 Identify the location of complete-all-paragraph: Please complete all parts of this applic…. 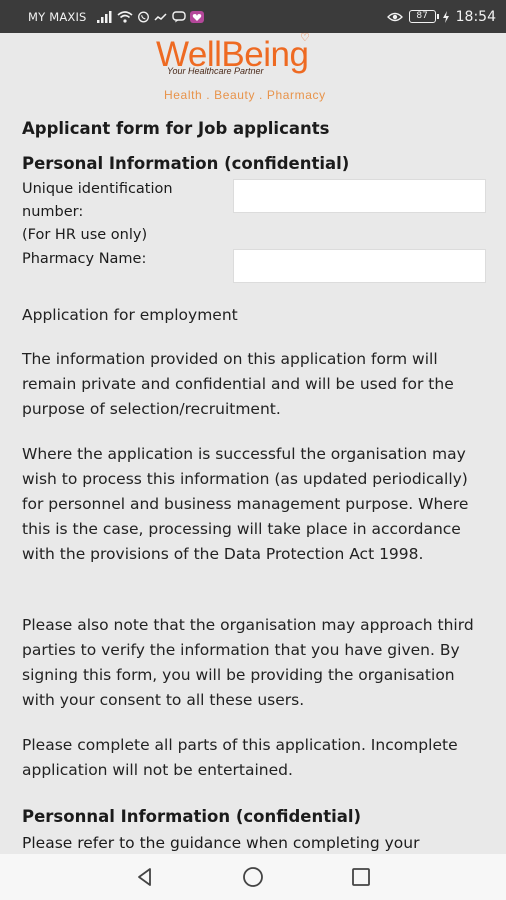
(240, 757).